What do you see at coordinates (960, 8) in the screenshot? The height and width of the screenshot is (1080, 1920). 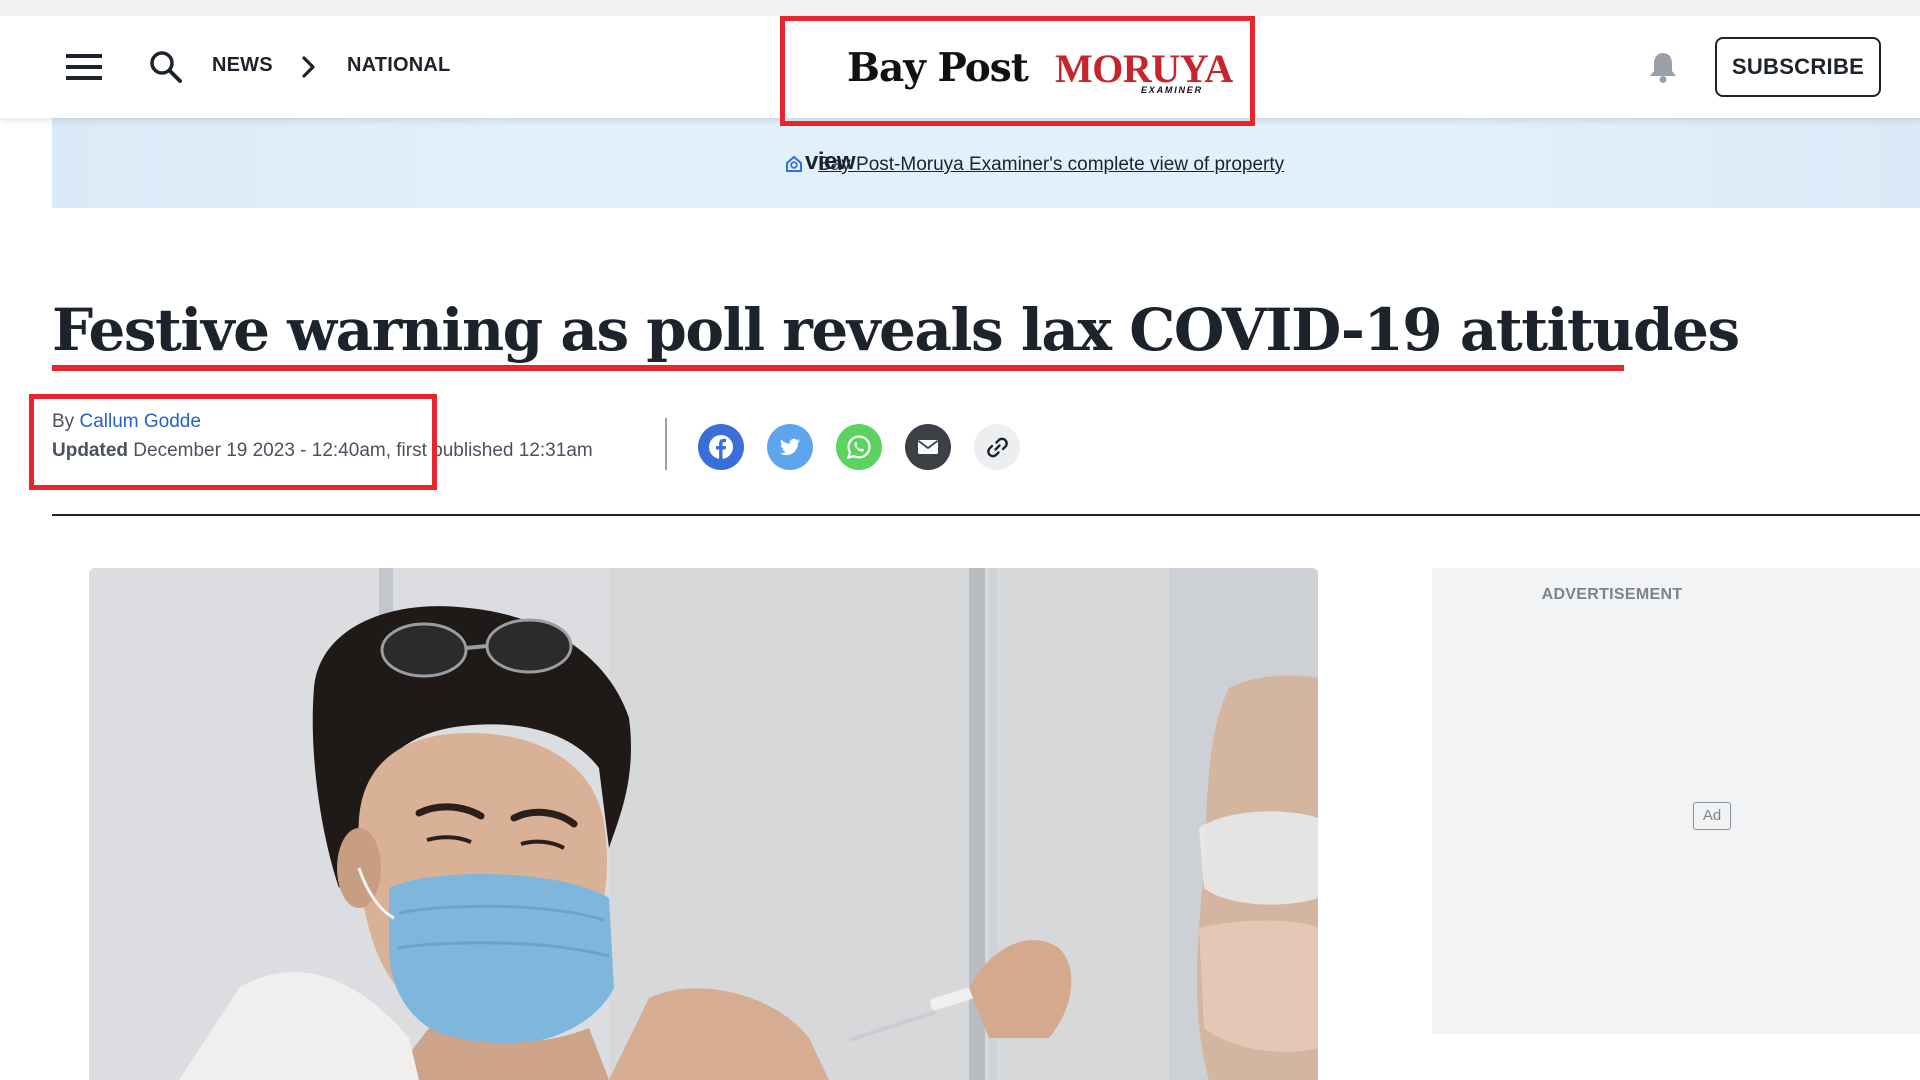 I see `browser-top-strip` at bounding box center [960, 8].